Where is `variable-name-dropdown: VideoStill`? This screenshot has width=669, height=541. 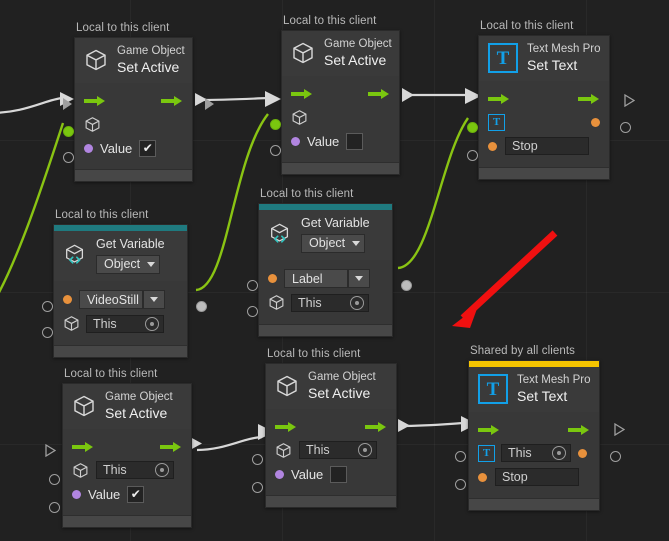
variable-name-dropdown: VideoStill is located at coordinates (111, 300).